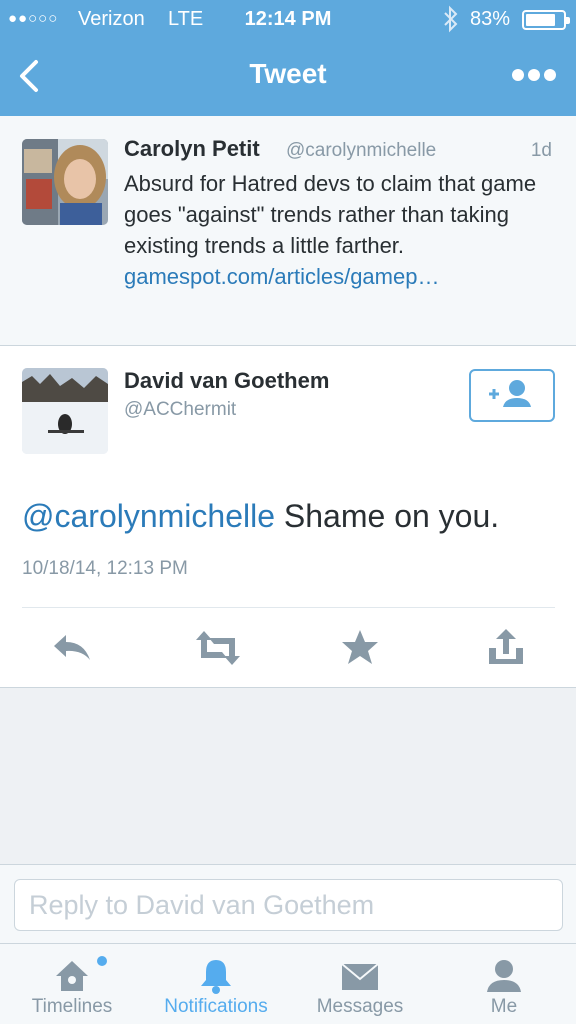 The image size is (576, 1024). I want to click on tab-me: Me, so click(504, 984).